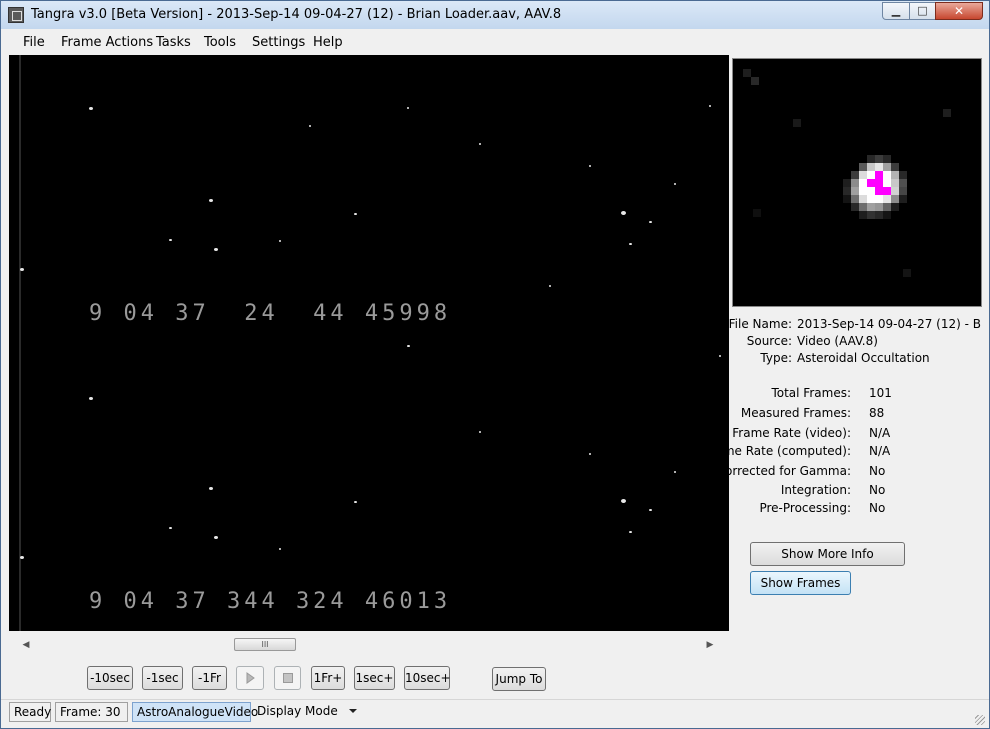 This screenshot has width=990, height=729. What do you see at coordinates (352, 711) in the screenshot?
I see `dropdown-arrow-icon` at bounding box center [352, 711].